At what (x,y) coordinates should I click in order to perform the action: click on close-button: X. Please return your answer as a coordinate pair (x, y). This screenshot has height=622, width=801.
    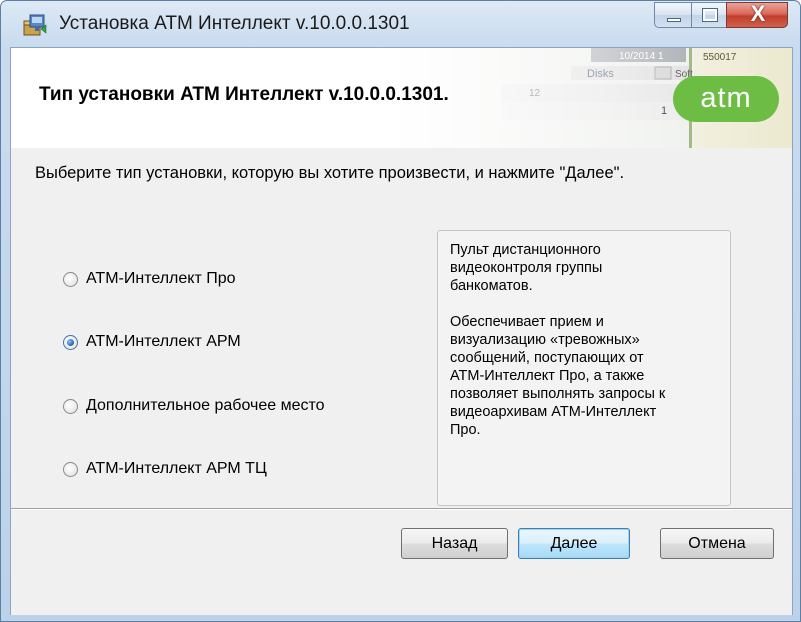
    Looking at the image, I should click on (757, 14).